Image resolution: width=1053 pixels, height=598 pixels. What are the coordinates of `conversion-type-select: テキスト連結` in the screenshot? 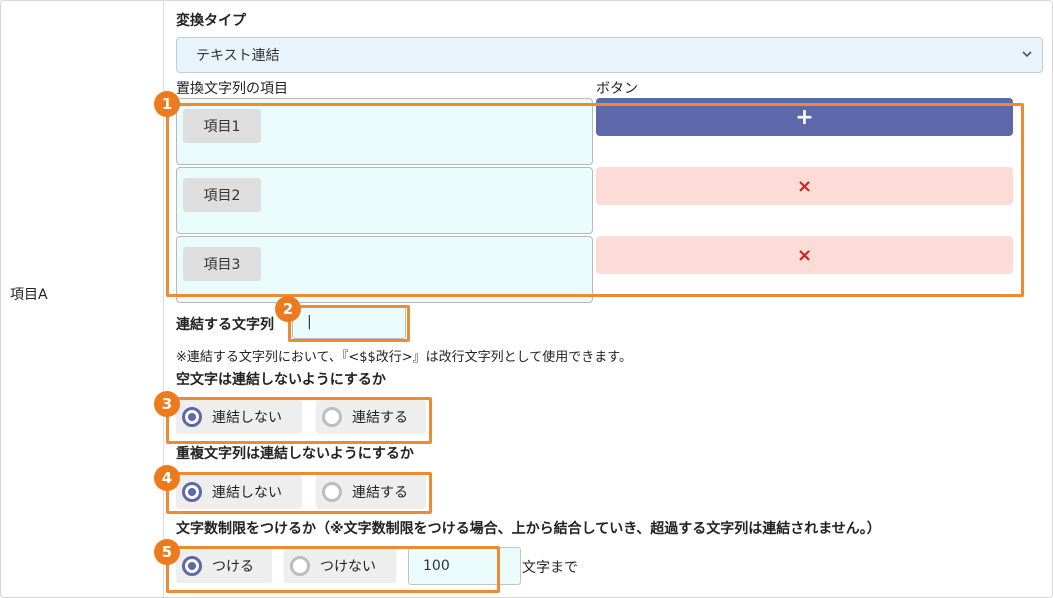 It's located at (609, 55).